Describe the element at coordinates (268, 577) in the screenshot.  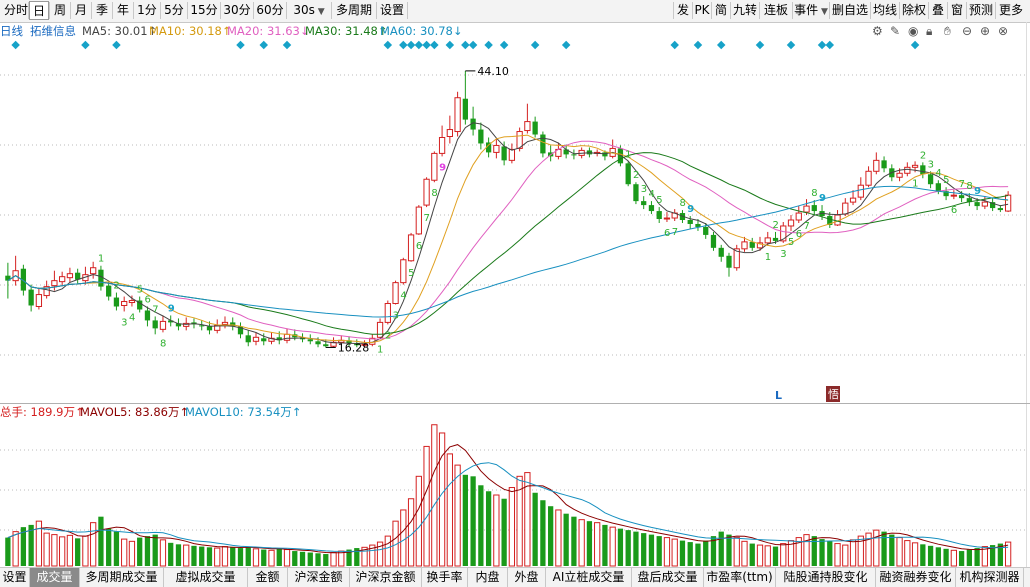
I see `indicator-tab-4: 金额` at that location.